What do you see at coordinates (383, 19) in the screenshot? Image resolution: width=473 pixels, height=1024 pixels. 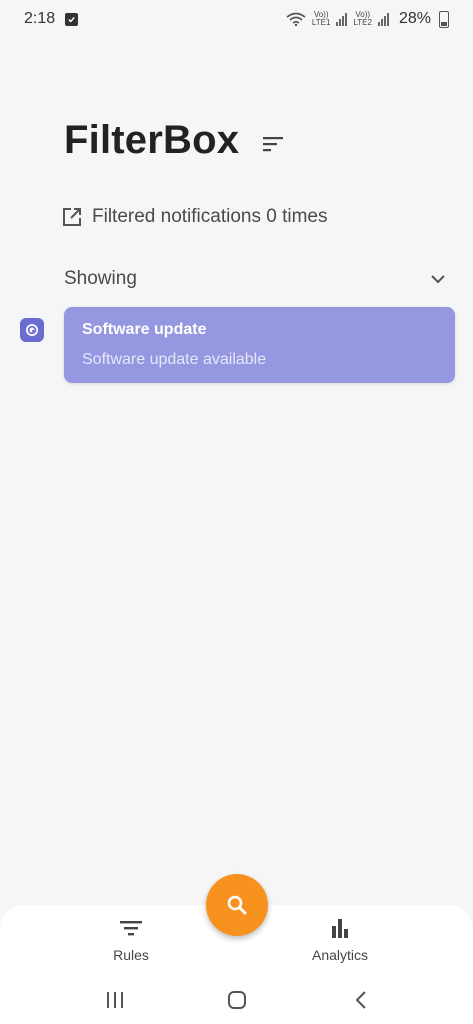 I see `signal-2-icon` at bounding box center [383, 19].